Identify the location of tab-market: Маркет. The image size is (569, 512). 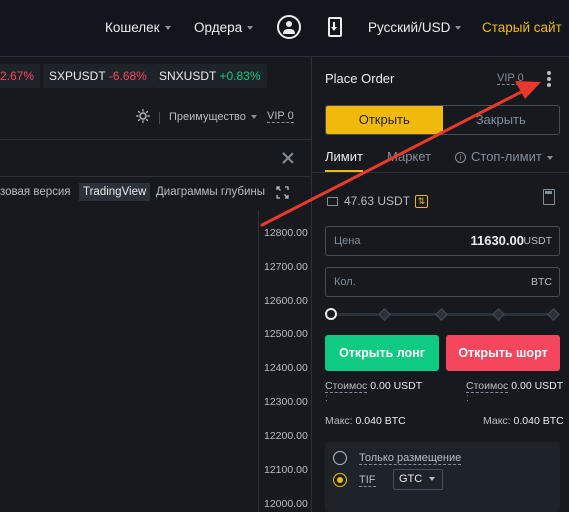
(409, 156).